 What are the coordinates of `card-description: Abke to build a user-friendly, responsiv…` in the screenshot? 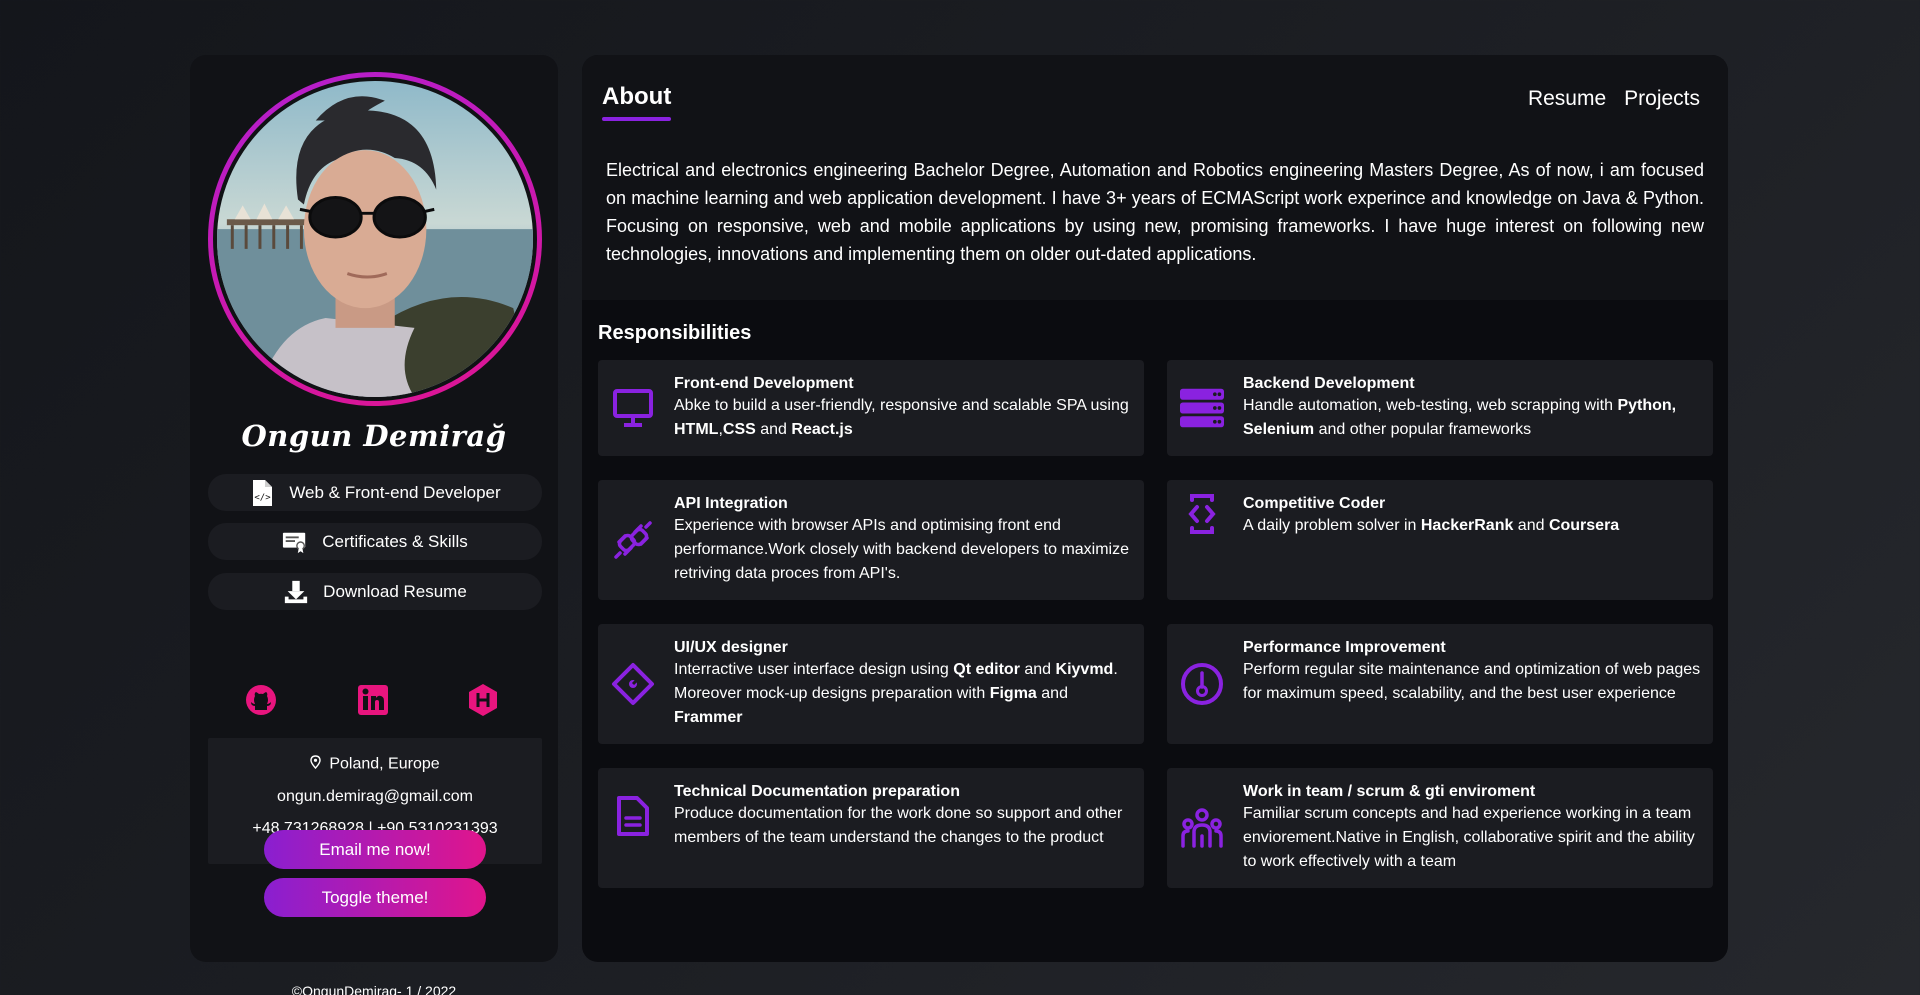 It's located at (901, 417).